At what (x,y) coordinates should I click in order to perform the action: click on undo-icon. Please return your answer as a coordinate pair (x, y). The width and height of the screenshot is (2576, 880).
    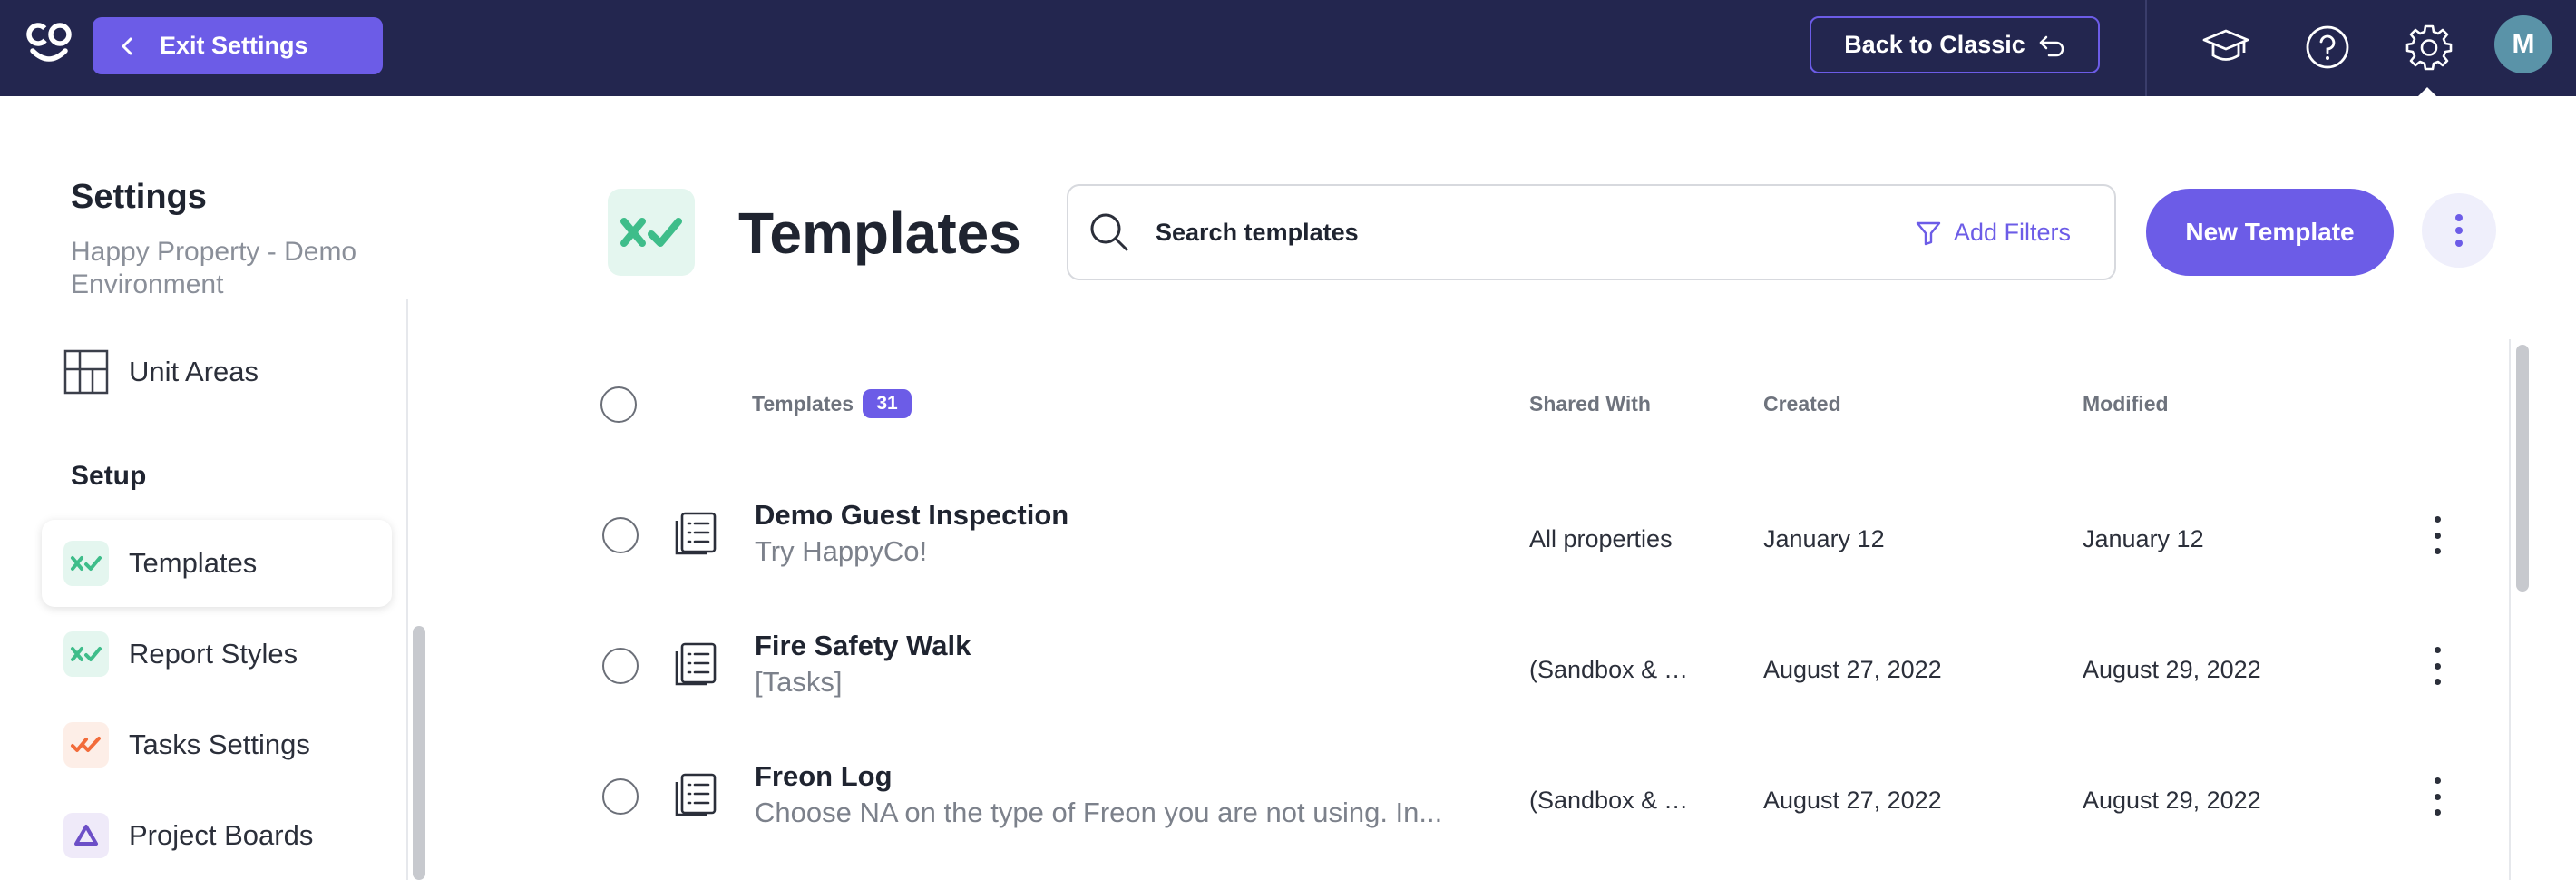
    Looking at the image, I should click on (2051, 45).